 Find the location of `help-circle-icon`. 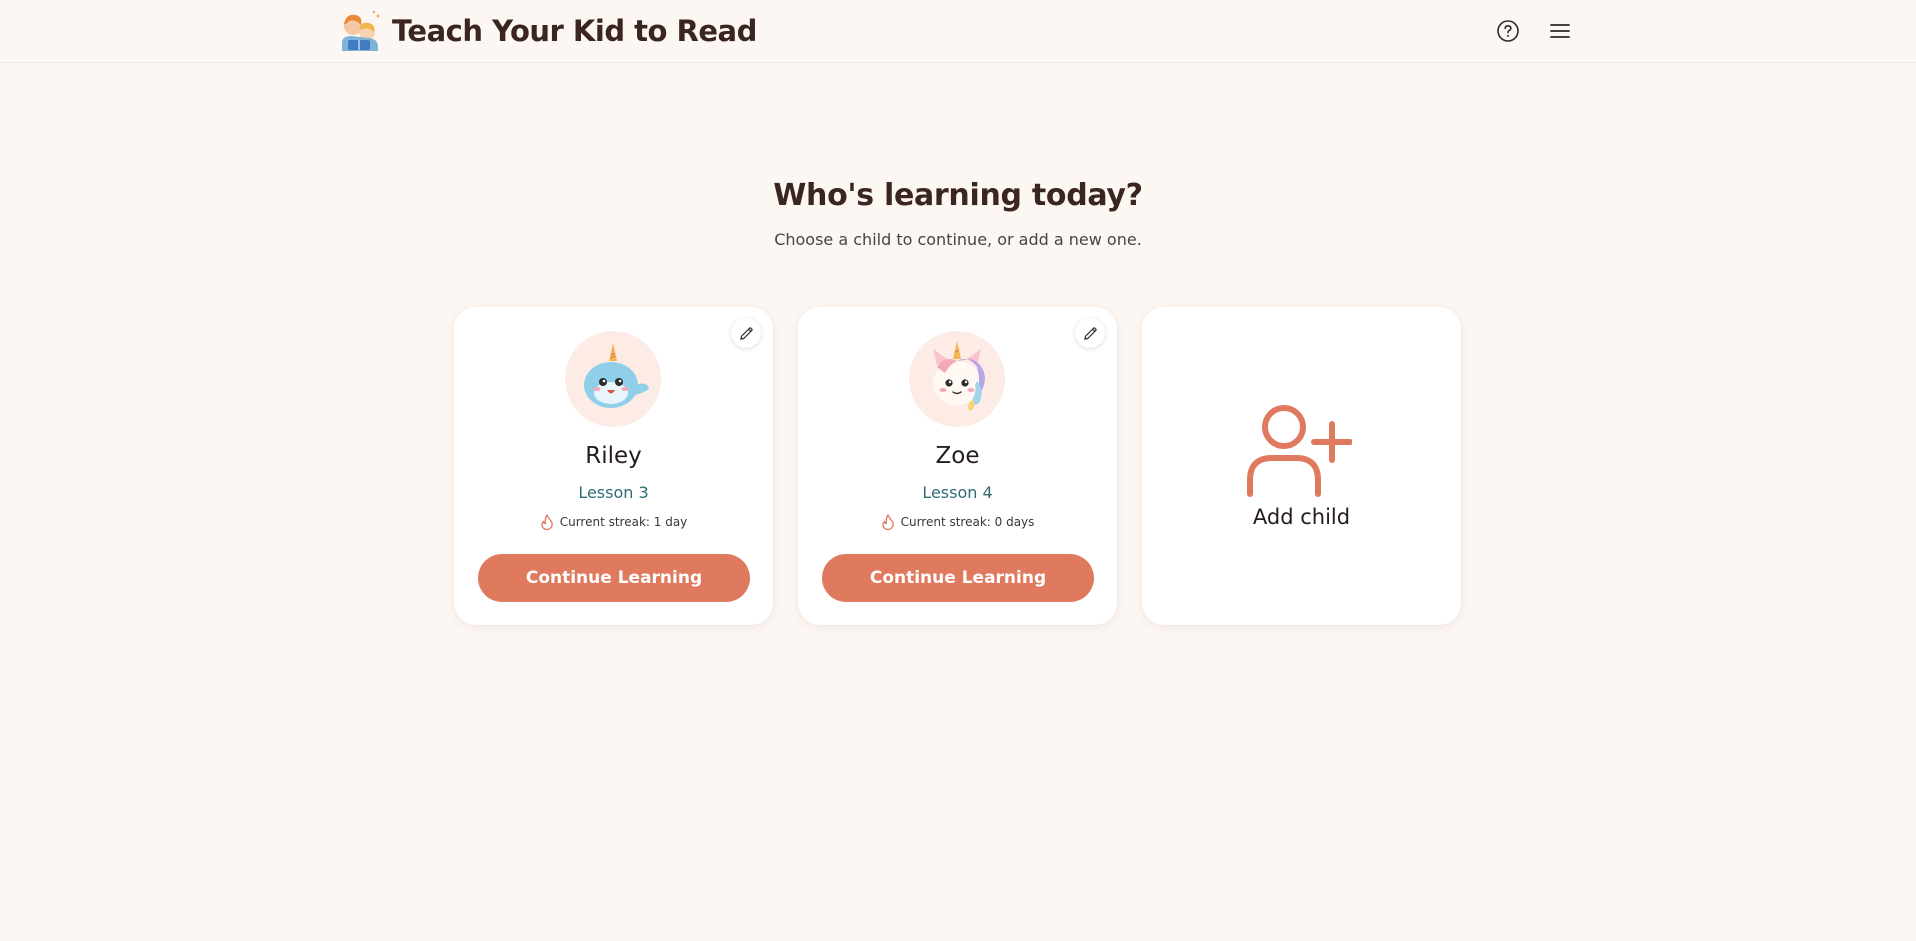

help-circle-icon is located at coordinates (1508, 31).